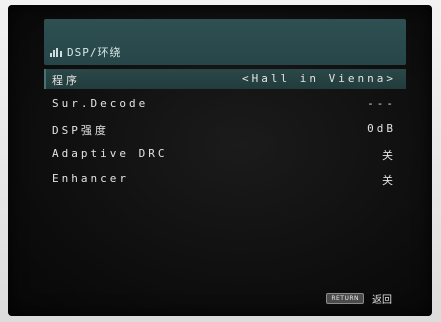 This screenshot has height=322, width=441. What do you see at coordinates (90, 178) in the screenshot?
I see `menu-item-label: Enhancer` at bounding box center [90, 178].